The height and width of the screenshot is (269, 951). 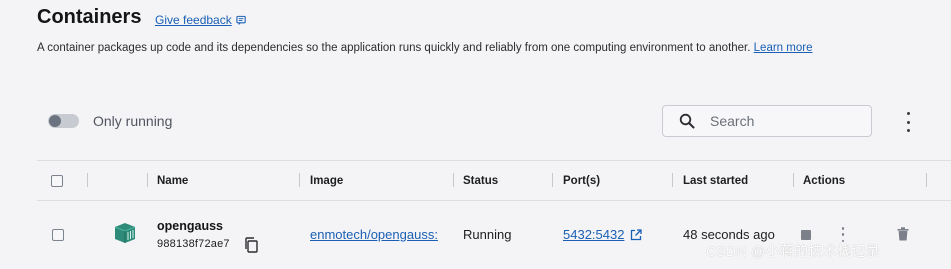 I want to click on copy-icon, so click(x=251, y=245).